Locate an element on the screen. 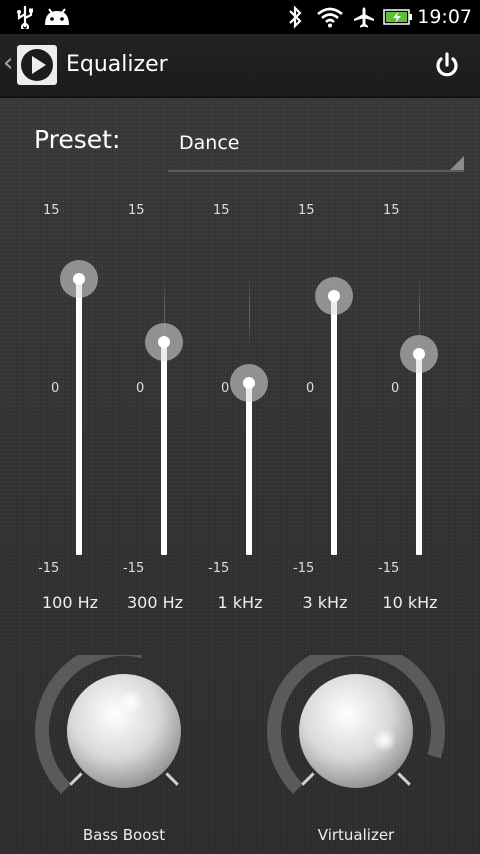 The width and height of the screenshot is (480, 854). bass-boost-label: Bass Boost is located at coordinates (124, 835).